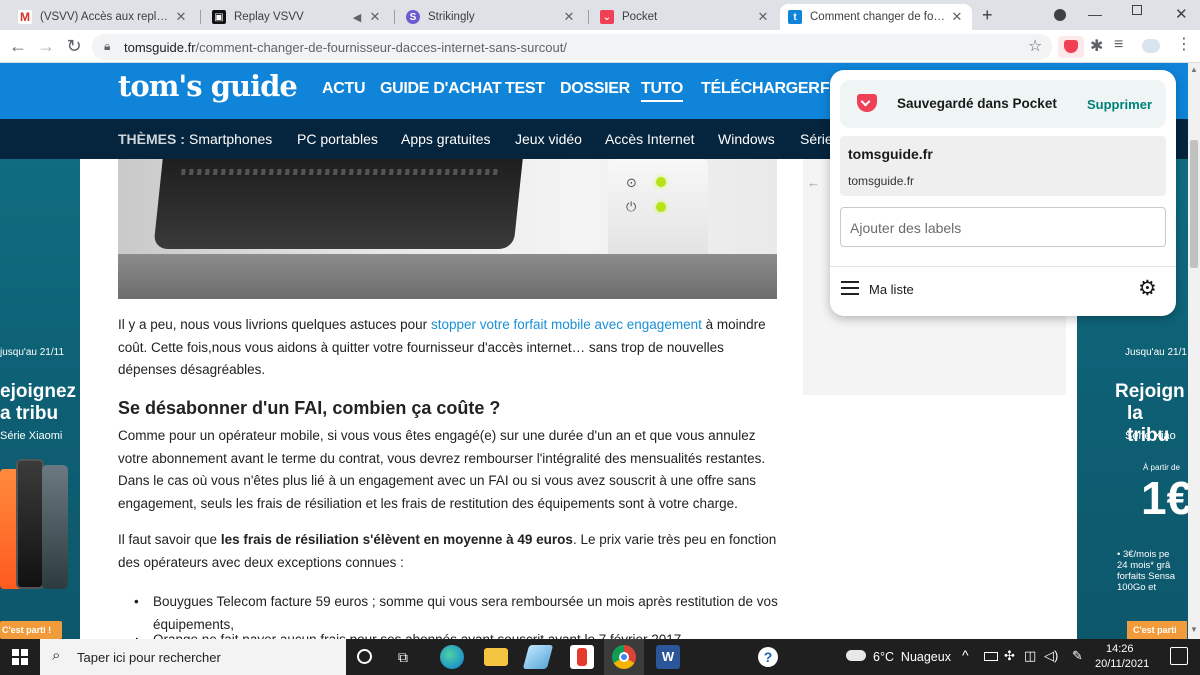 This screenshot has height=675, width=1200. What do you see at coordinates (38, 391) in the screenshot?
I see `ad-headline-1: ejoignez` at bounding box center [38, 391].